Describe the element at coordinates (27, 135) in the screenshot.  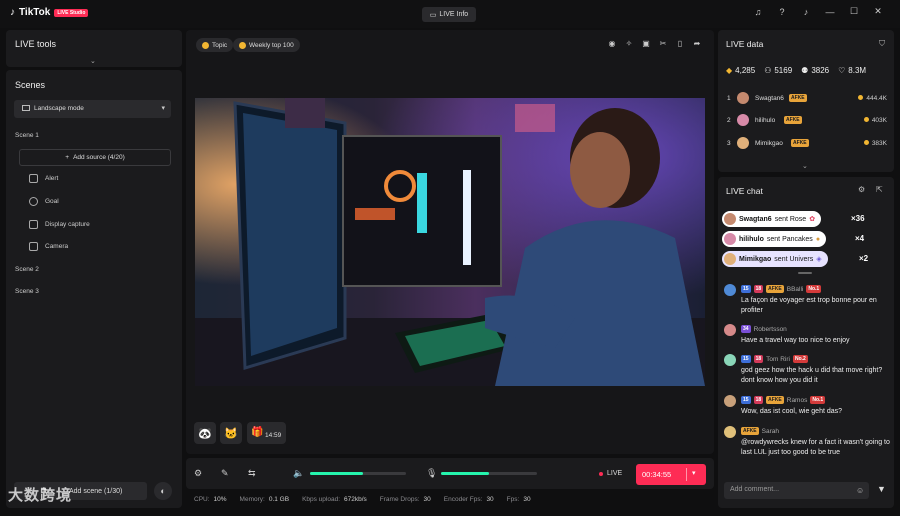
I see `scene-1-label: Scene 1` at that location.